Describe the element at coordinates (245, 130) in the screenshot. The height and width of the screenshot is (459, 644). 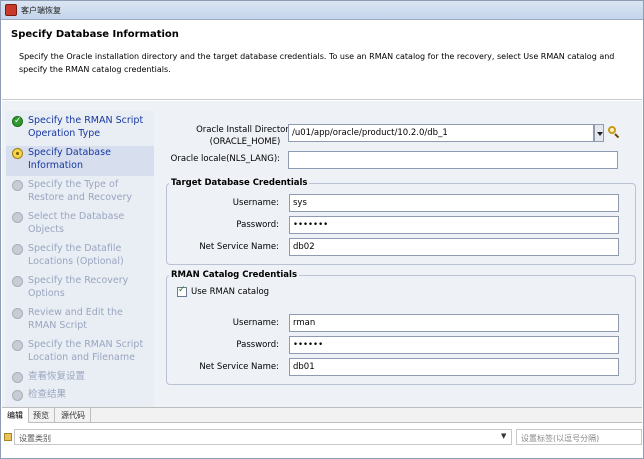
I see `oracle-home-label-line1: Oracle Install Directory` at that location.